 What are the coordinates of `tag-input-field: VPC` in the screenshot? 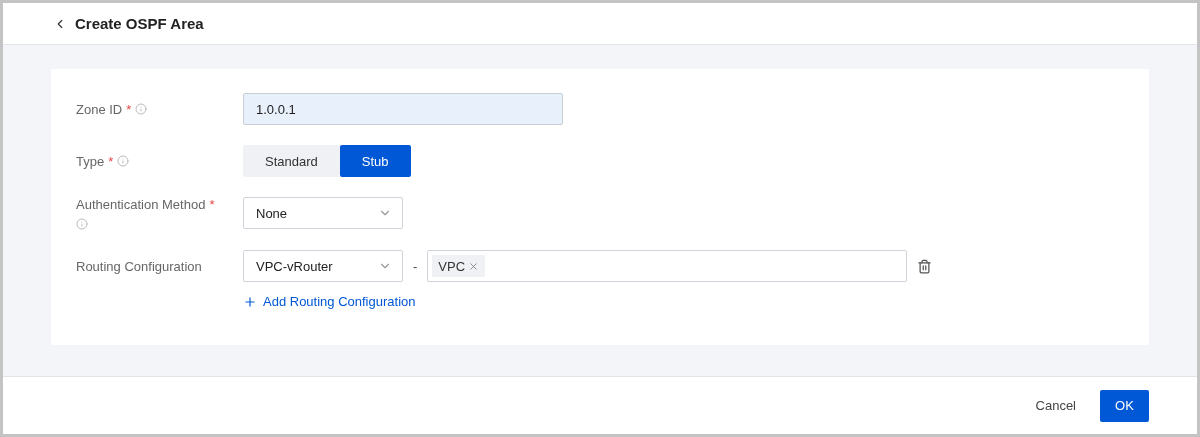 It's located at (667, 266).